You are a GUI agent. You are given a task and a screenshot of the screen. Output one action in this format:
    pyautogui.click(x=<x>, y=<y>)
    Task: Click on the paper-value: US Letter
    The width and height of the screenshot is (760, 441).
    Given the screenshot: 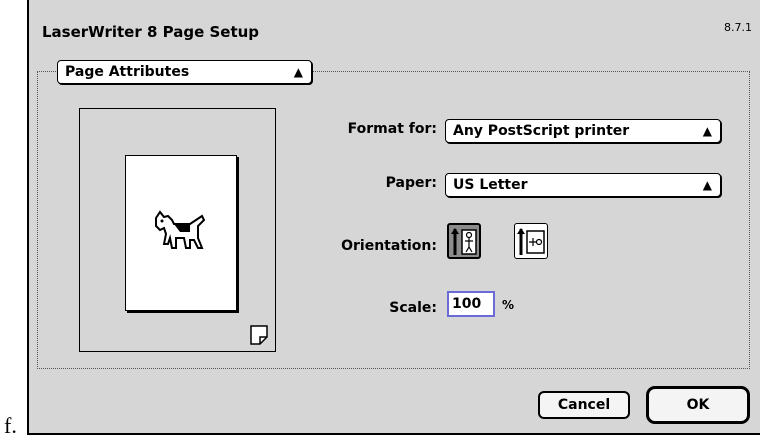 What is the action you would take?
    pyautogui.click(x=490, y=185)
    